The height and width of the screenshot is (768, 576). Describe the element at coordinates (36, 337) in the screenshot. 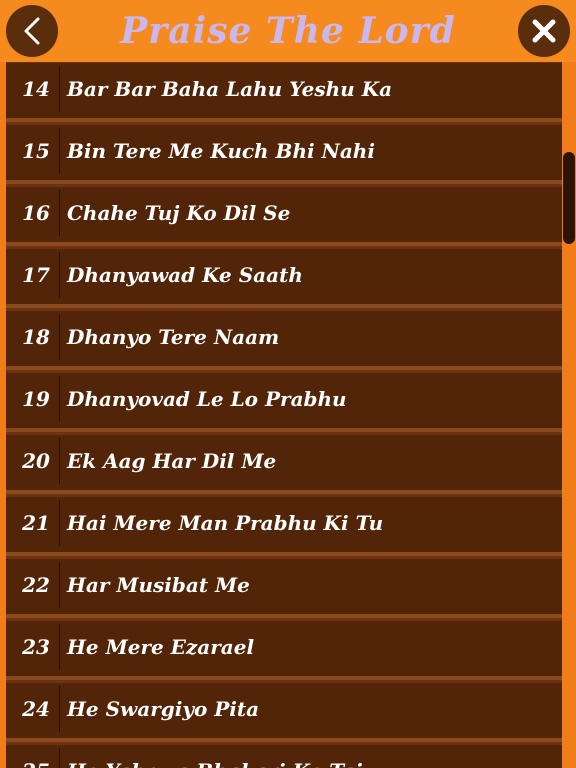

I see `song-number: 18` at that location.